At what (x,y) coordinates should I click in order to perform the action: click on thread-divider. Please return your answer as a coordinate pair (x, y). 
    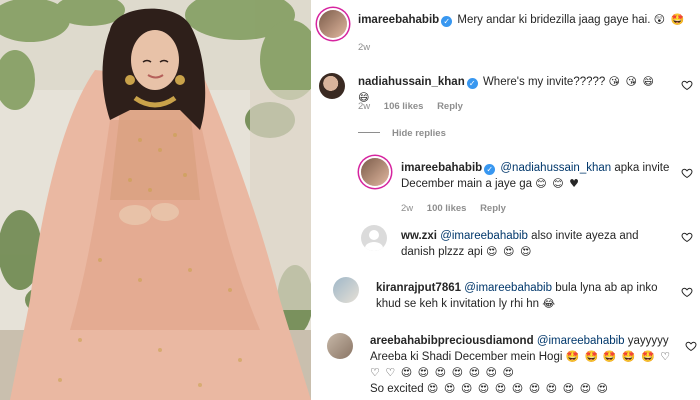
    Looking at the image, I should click on (369, 132).